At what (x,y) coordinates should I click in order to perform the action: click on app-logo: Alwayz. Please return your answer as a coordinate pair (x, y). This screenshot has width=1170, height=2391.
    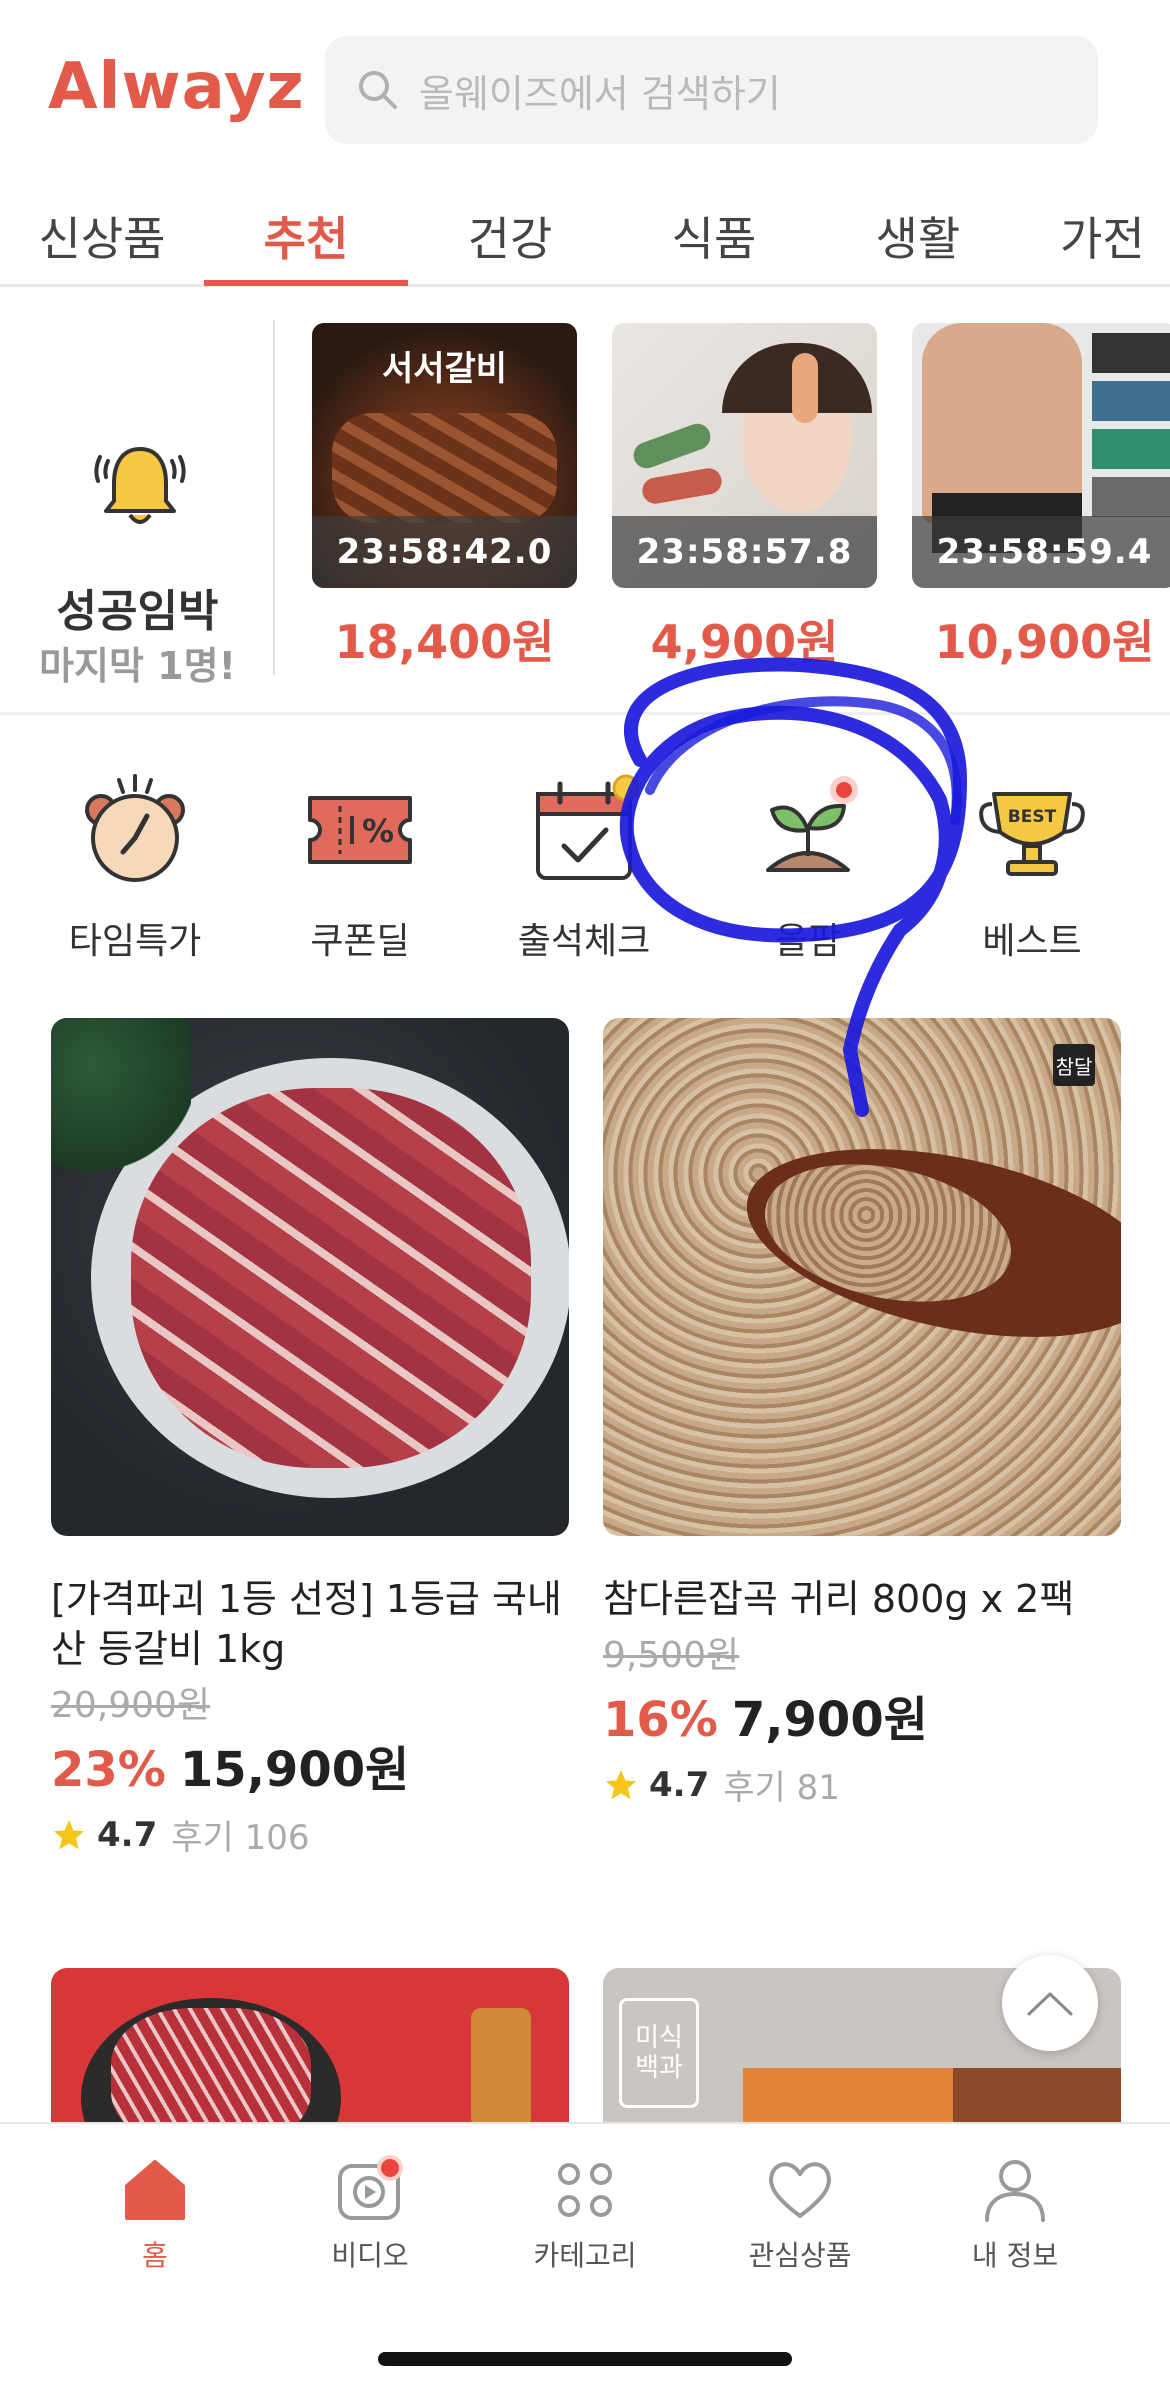
    Looking at the image, I should click on (176, 87).